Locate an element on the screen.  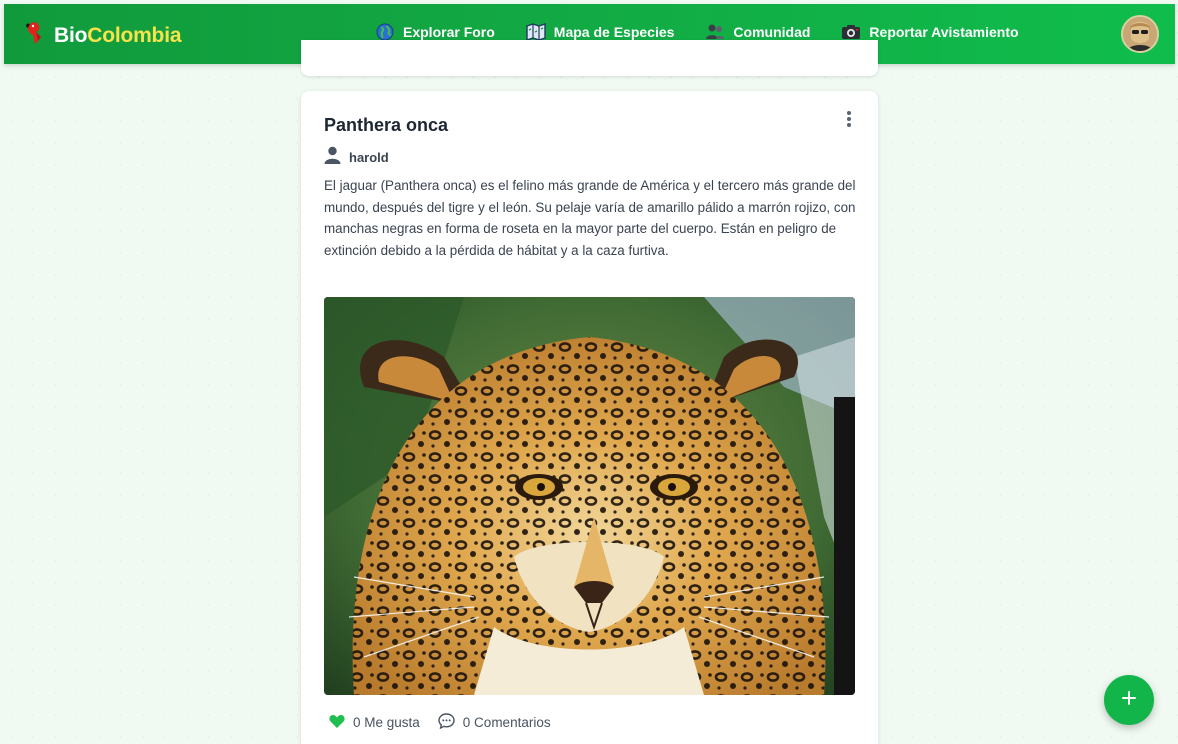
post-author: harold is located at coordinates (356, 157).